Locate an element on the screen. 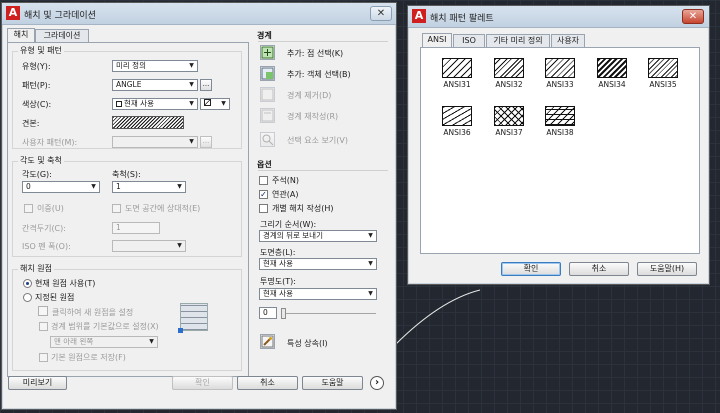  recreate-boundary-icon is located at coordinates (267, 115).